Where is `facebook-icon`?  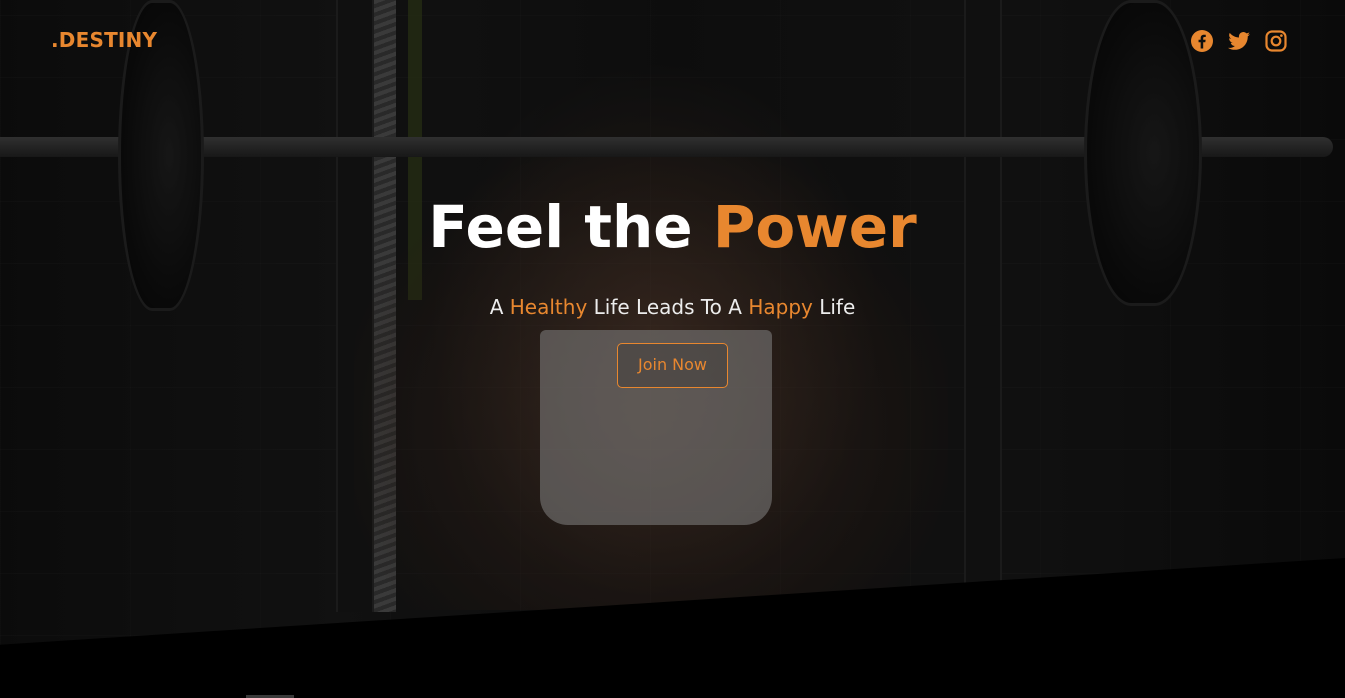
facebook-icon is located at coordinates (1202, 41).